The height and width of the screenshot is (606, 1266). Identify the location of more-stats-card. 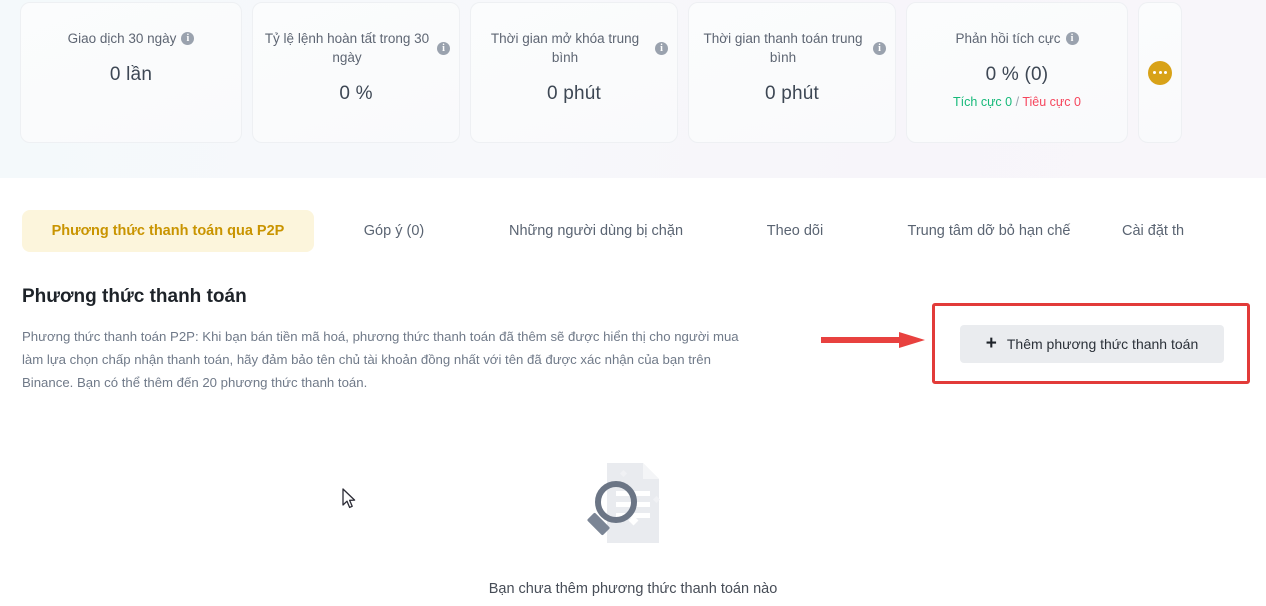
(1160, 72).